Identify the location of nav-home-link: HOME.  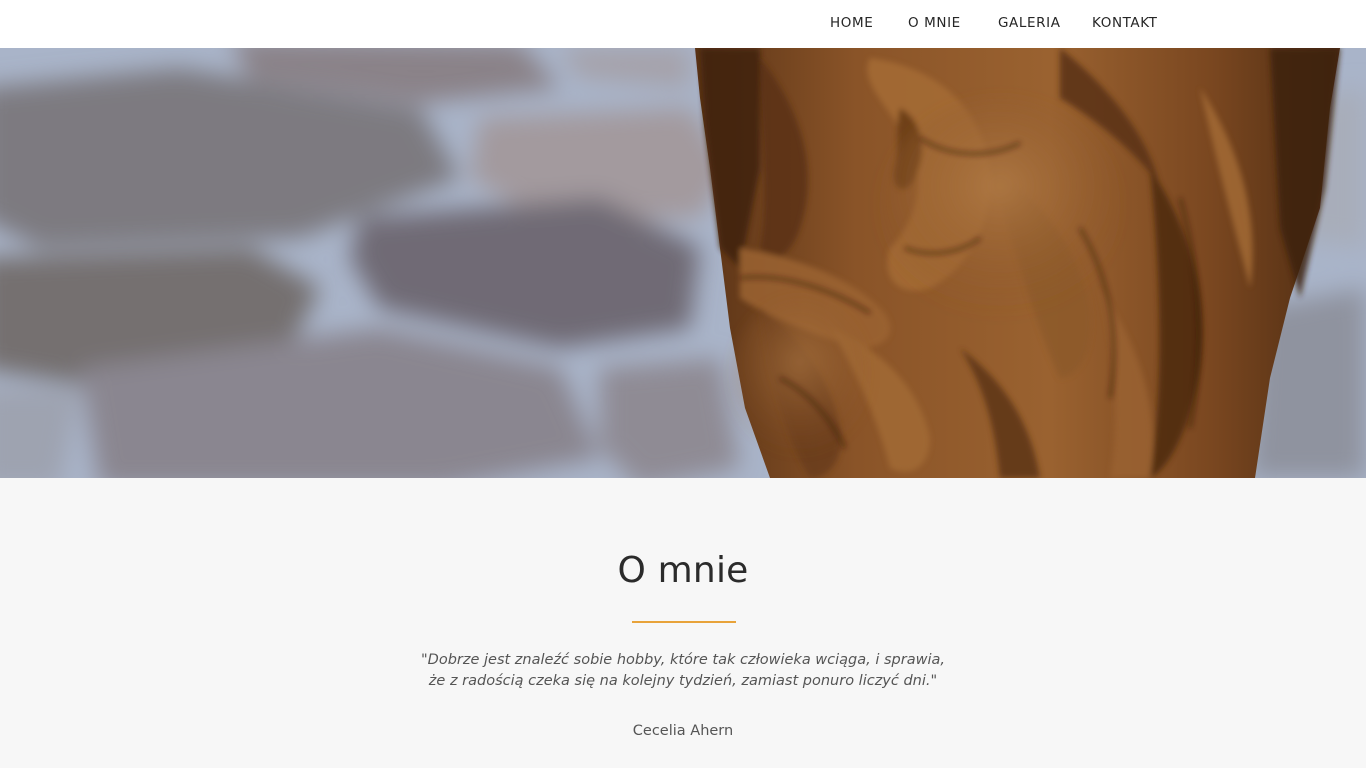
(851, 23).